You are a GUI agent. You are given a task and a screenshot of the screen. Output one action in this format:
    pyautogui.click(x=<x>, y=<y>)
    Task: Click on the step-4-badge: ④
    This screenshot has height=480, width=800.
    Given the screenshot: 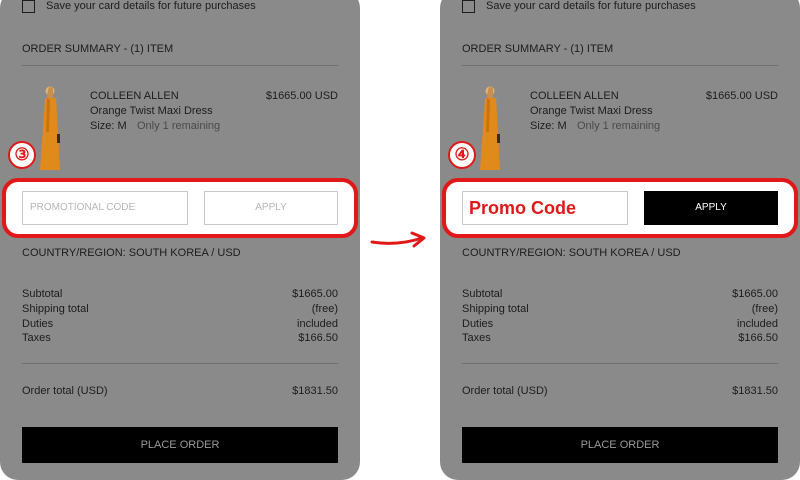 What is the action you would take?
    pyautogui.click(x=462, y=155)
    